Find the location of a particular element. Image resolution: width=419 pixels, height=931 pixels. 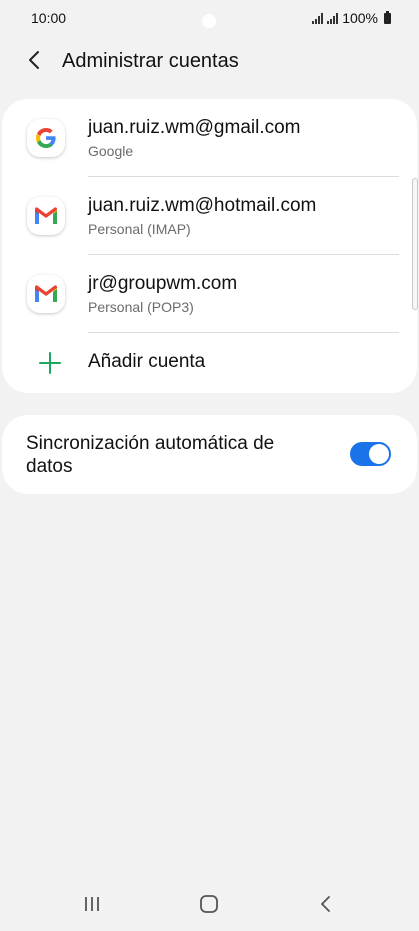

status-icons: 100% is located at coordinates (351, 18).